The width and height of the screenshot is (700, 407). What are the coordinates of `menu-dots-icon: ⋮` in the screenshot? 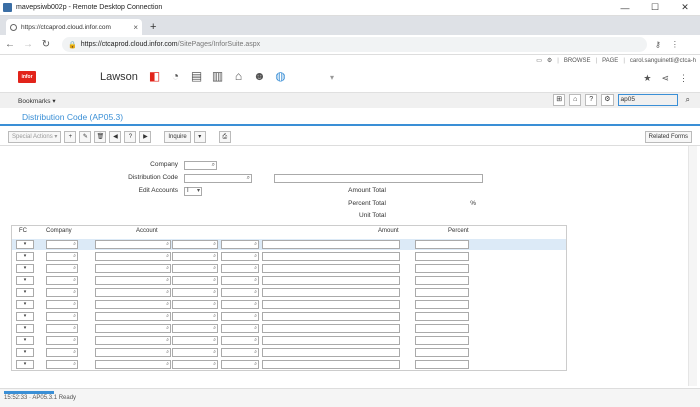 It's located at (675, 44).